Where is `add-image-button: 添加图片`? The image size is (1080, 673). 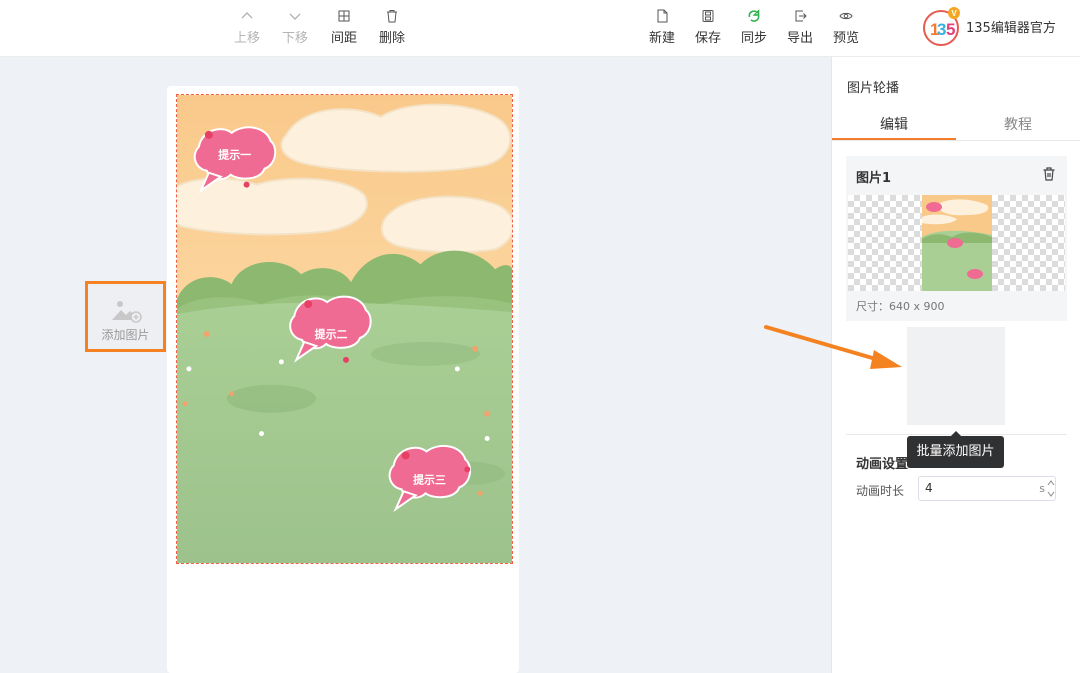
add-image-button: 添加图片 is located at coordinates (125, 316).